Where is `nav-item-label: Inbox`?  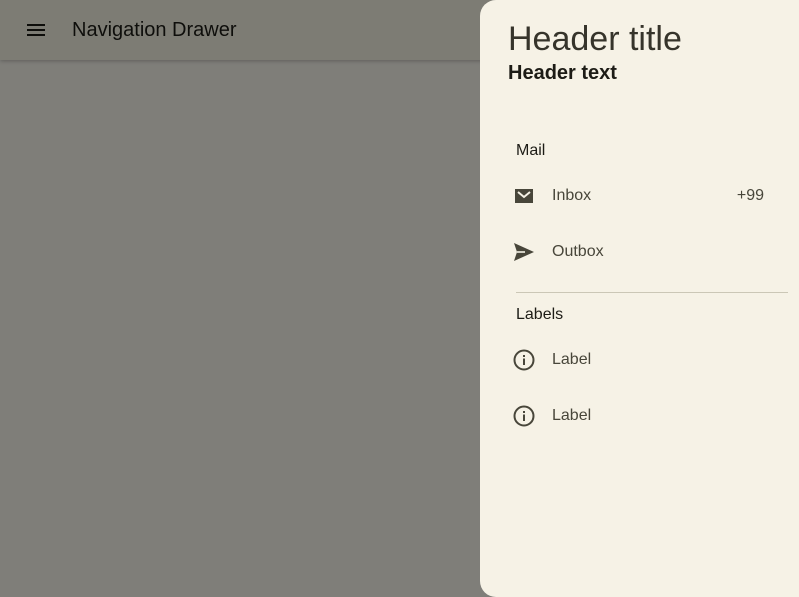
nav-item-label: Inbox is located at coordinates (572, 195).